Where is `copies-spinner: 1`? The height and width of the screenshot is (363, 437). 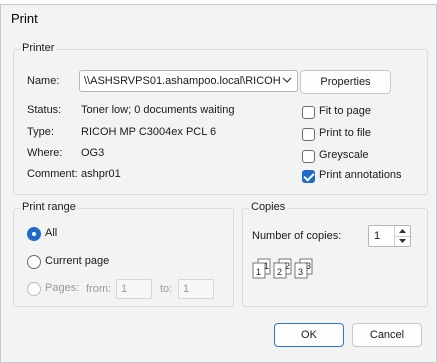
copies-spinner: 1 is located at coordinates (389, 236).